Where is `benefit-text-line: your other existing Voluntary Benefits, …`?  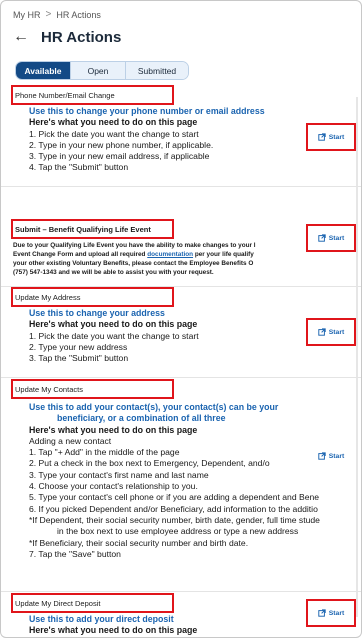 benefit-text-line: your other existing Voluntary Benefits, … is located at coordinates (133, 263).